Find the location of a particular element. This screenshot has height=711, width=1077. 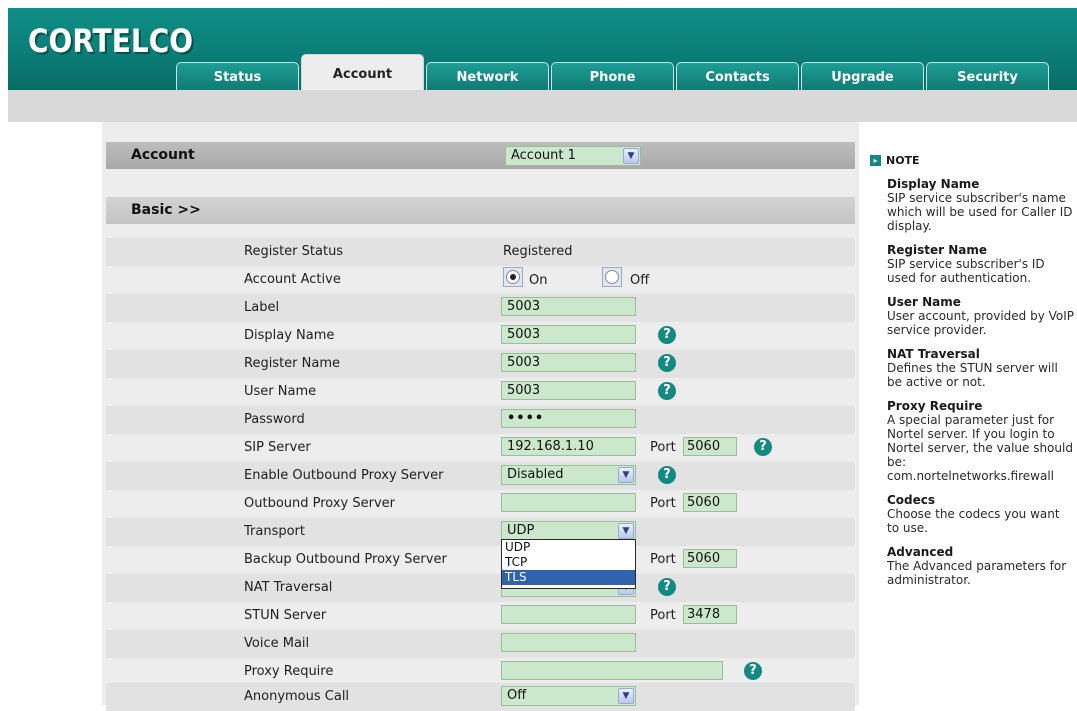

note-item-title: NAT Traversal is located at coordinates (933, 354).